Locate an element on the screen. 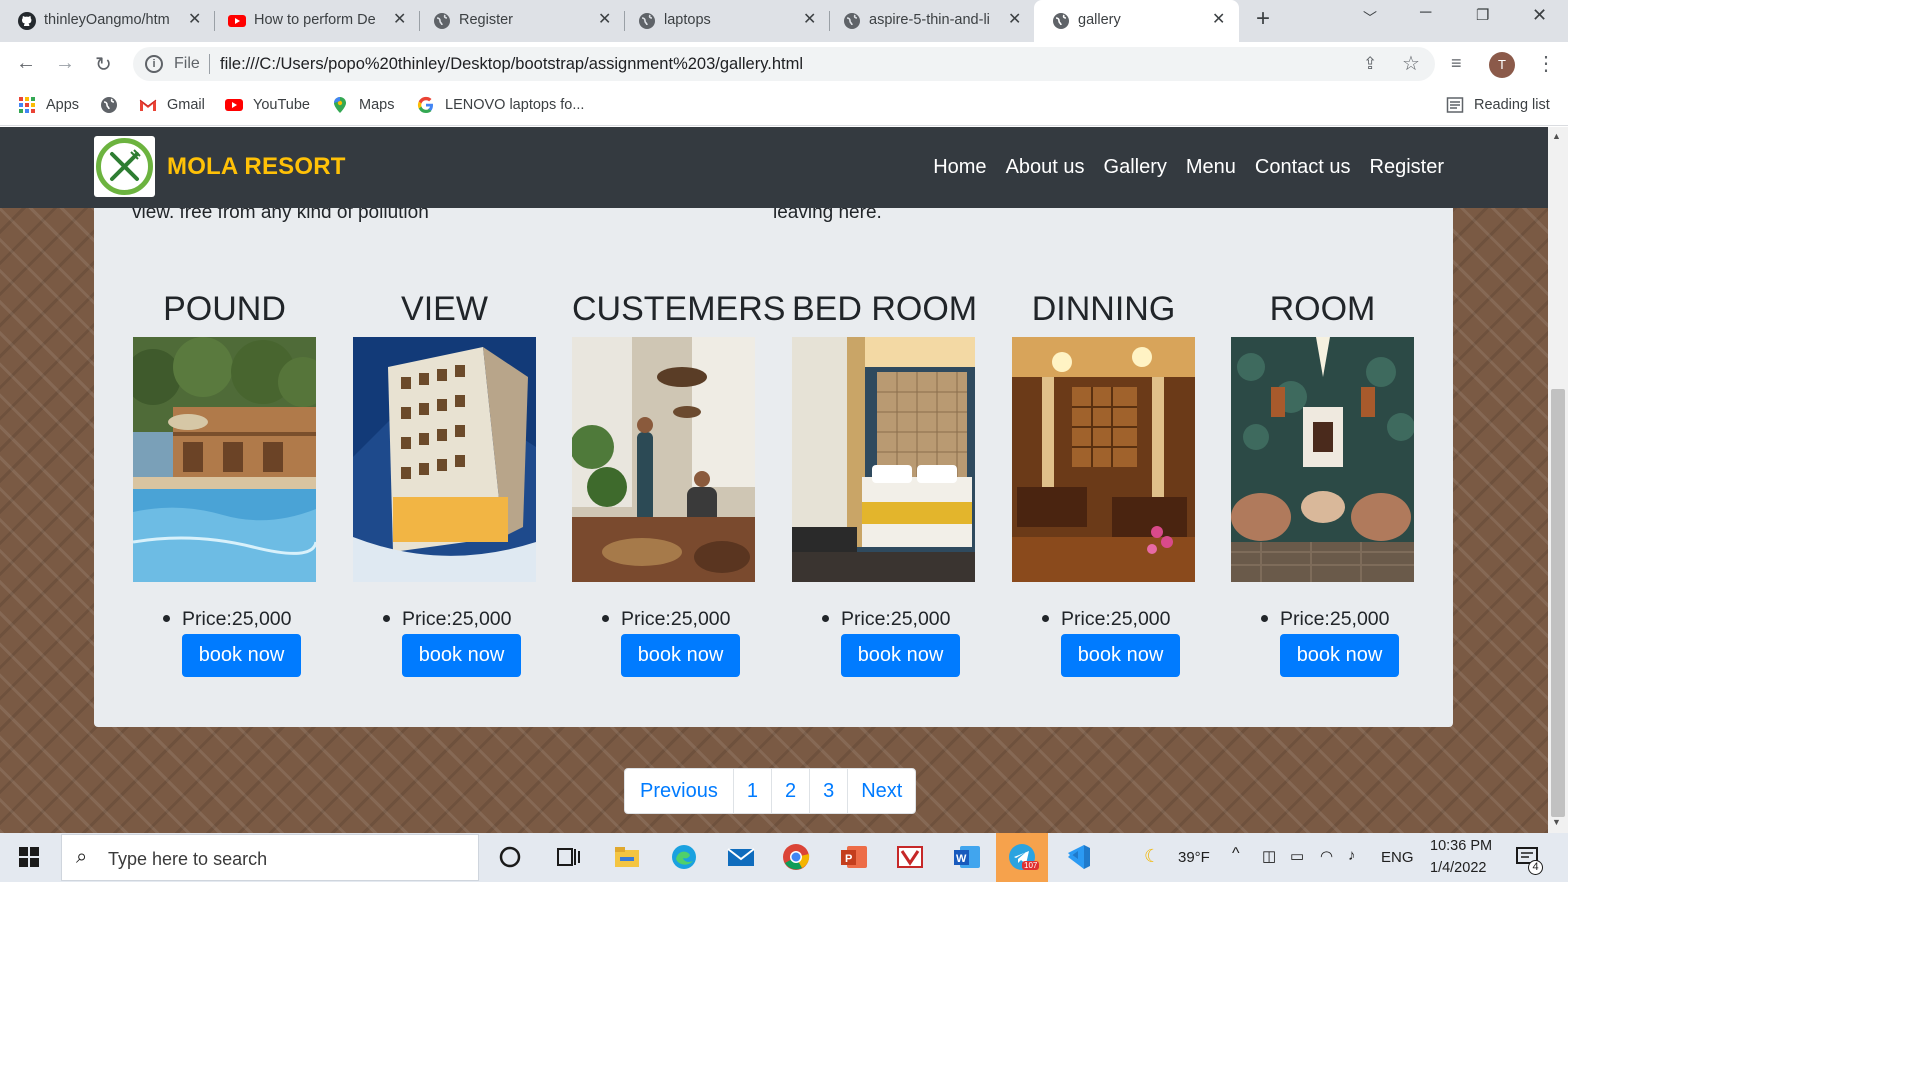 Image resolution: width=1920 pixels, height=1080 pixels. tab-search-icon: ﹀ is located at coordinates (1370, 18).